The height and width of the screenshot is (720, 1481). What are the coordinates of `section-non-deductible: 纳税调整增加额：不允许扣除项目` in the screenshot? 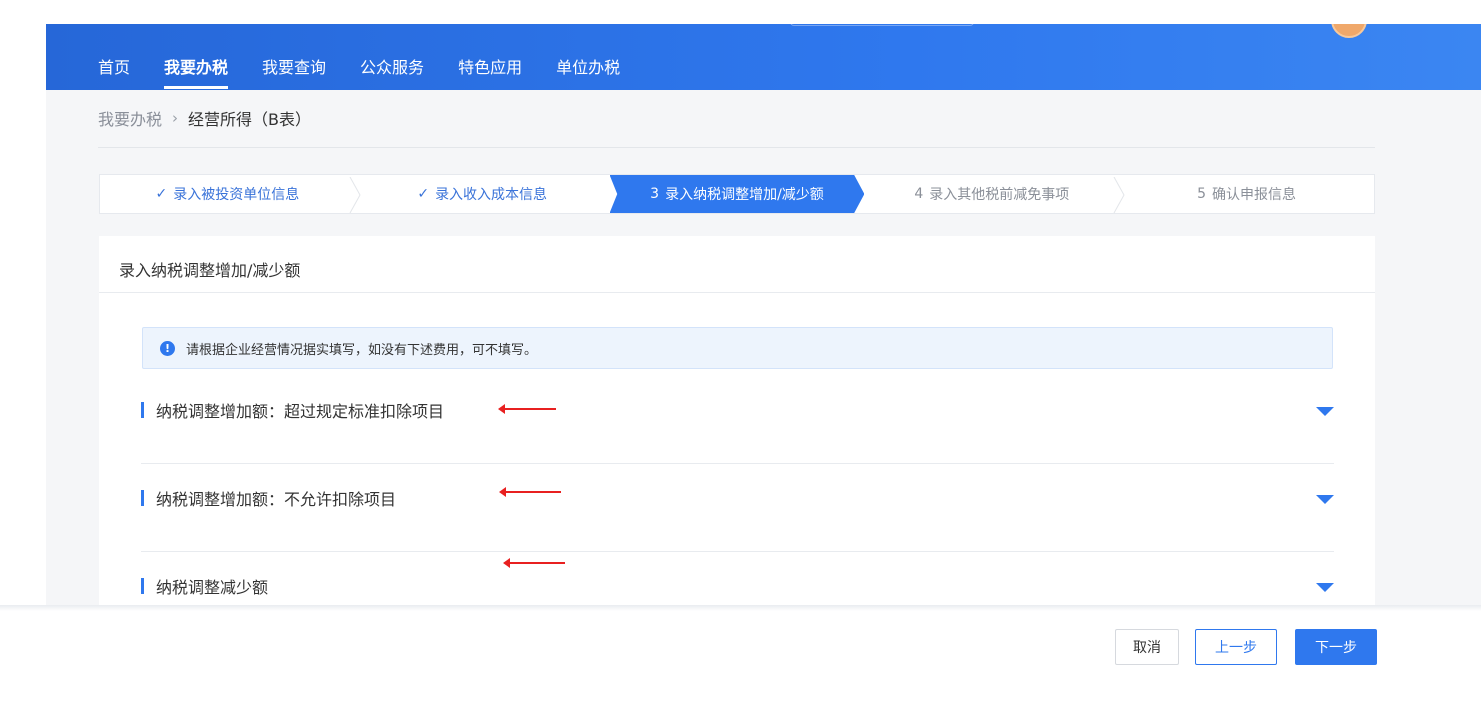 It's located at (737, 517).